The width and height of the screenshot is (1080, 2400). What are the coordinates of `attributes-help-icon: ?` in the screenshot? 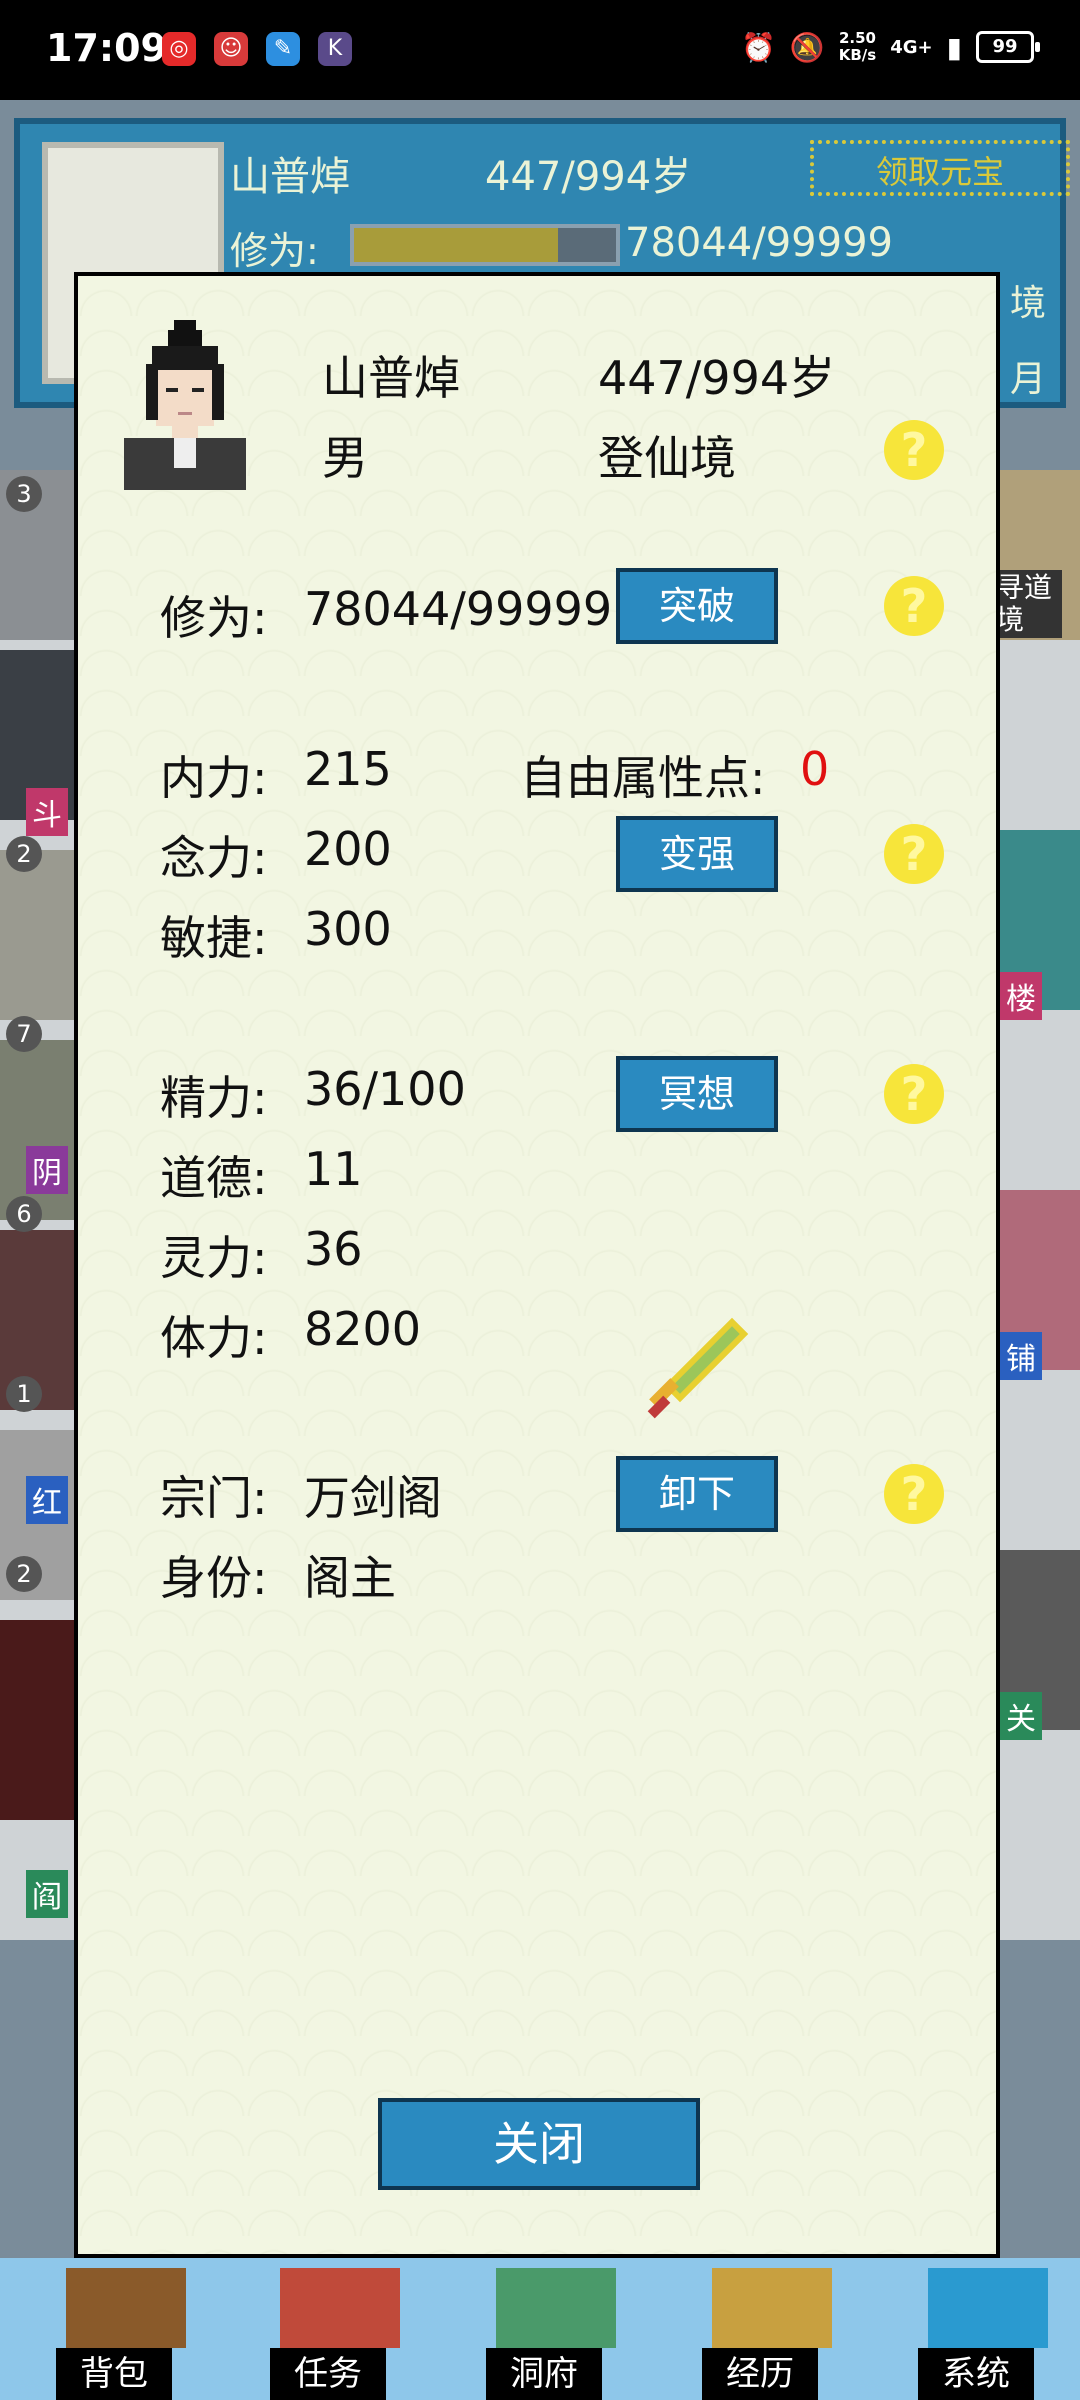 It's located at (914, 854).